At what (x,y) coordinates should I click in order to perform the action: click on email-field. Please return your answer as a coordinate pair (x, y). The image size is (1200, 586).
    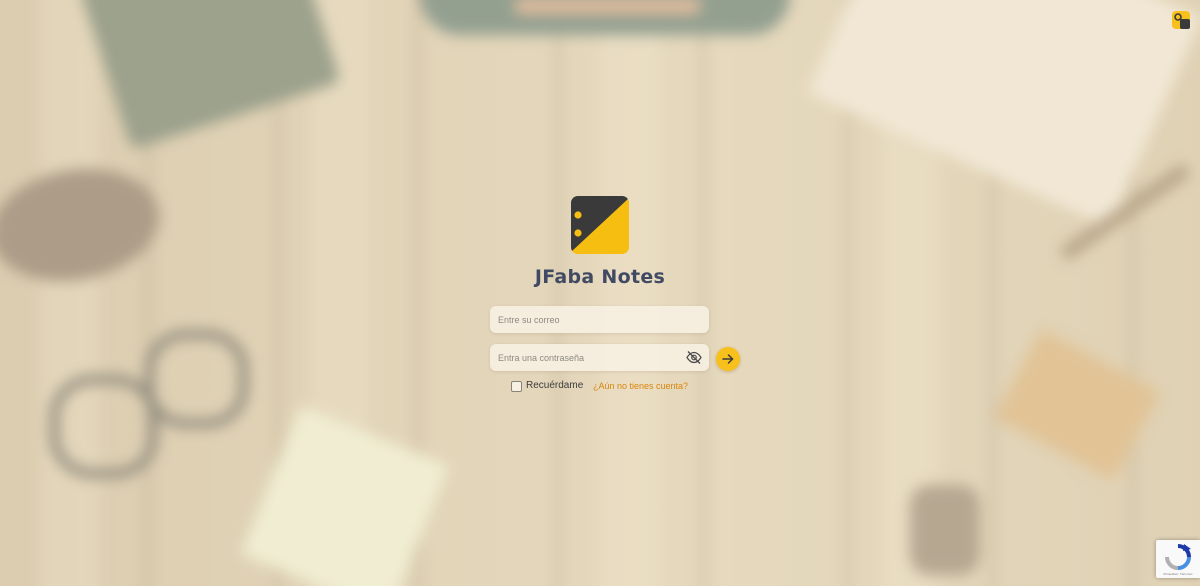
    Looking at the image, I should click on (599, 319).